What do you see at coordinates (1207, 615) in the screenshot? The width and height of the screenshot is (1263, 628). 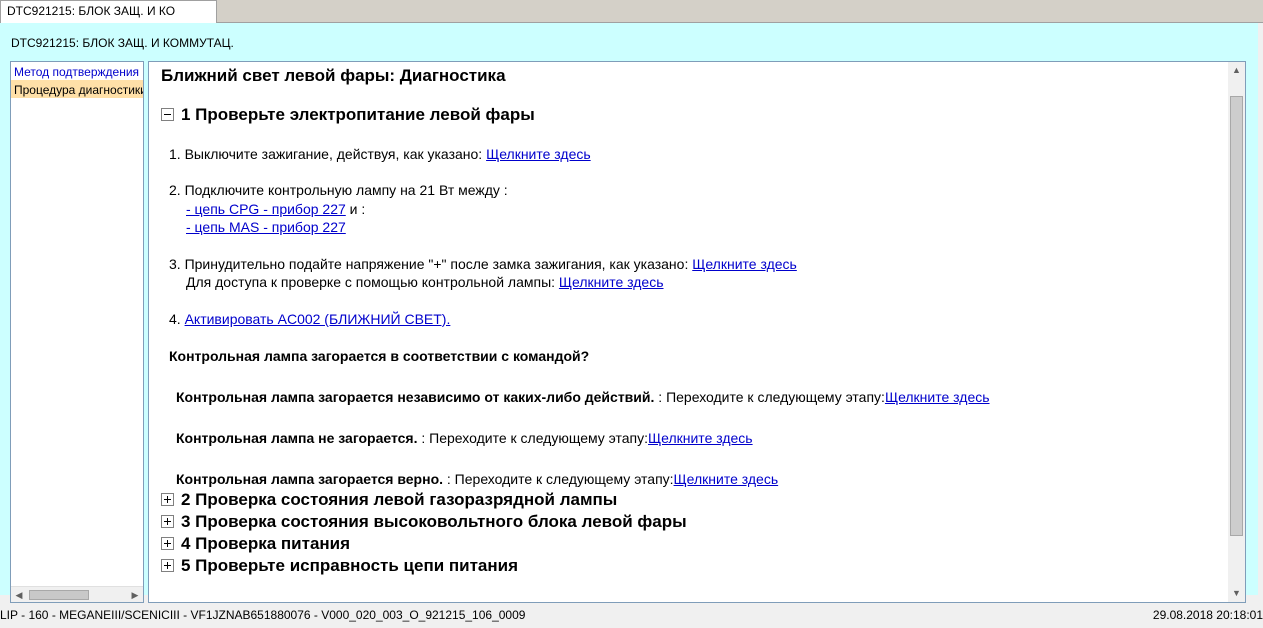 I see `status-datetime: 29.08.2018 20:18:01` at bounding box center [1207, 615].